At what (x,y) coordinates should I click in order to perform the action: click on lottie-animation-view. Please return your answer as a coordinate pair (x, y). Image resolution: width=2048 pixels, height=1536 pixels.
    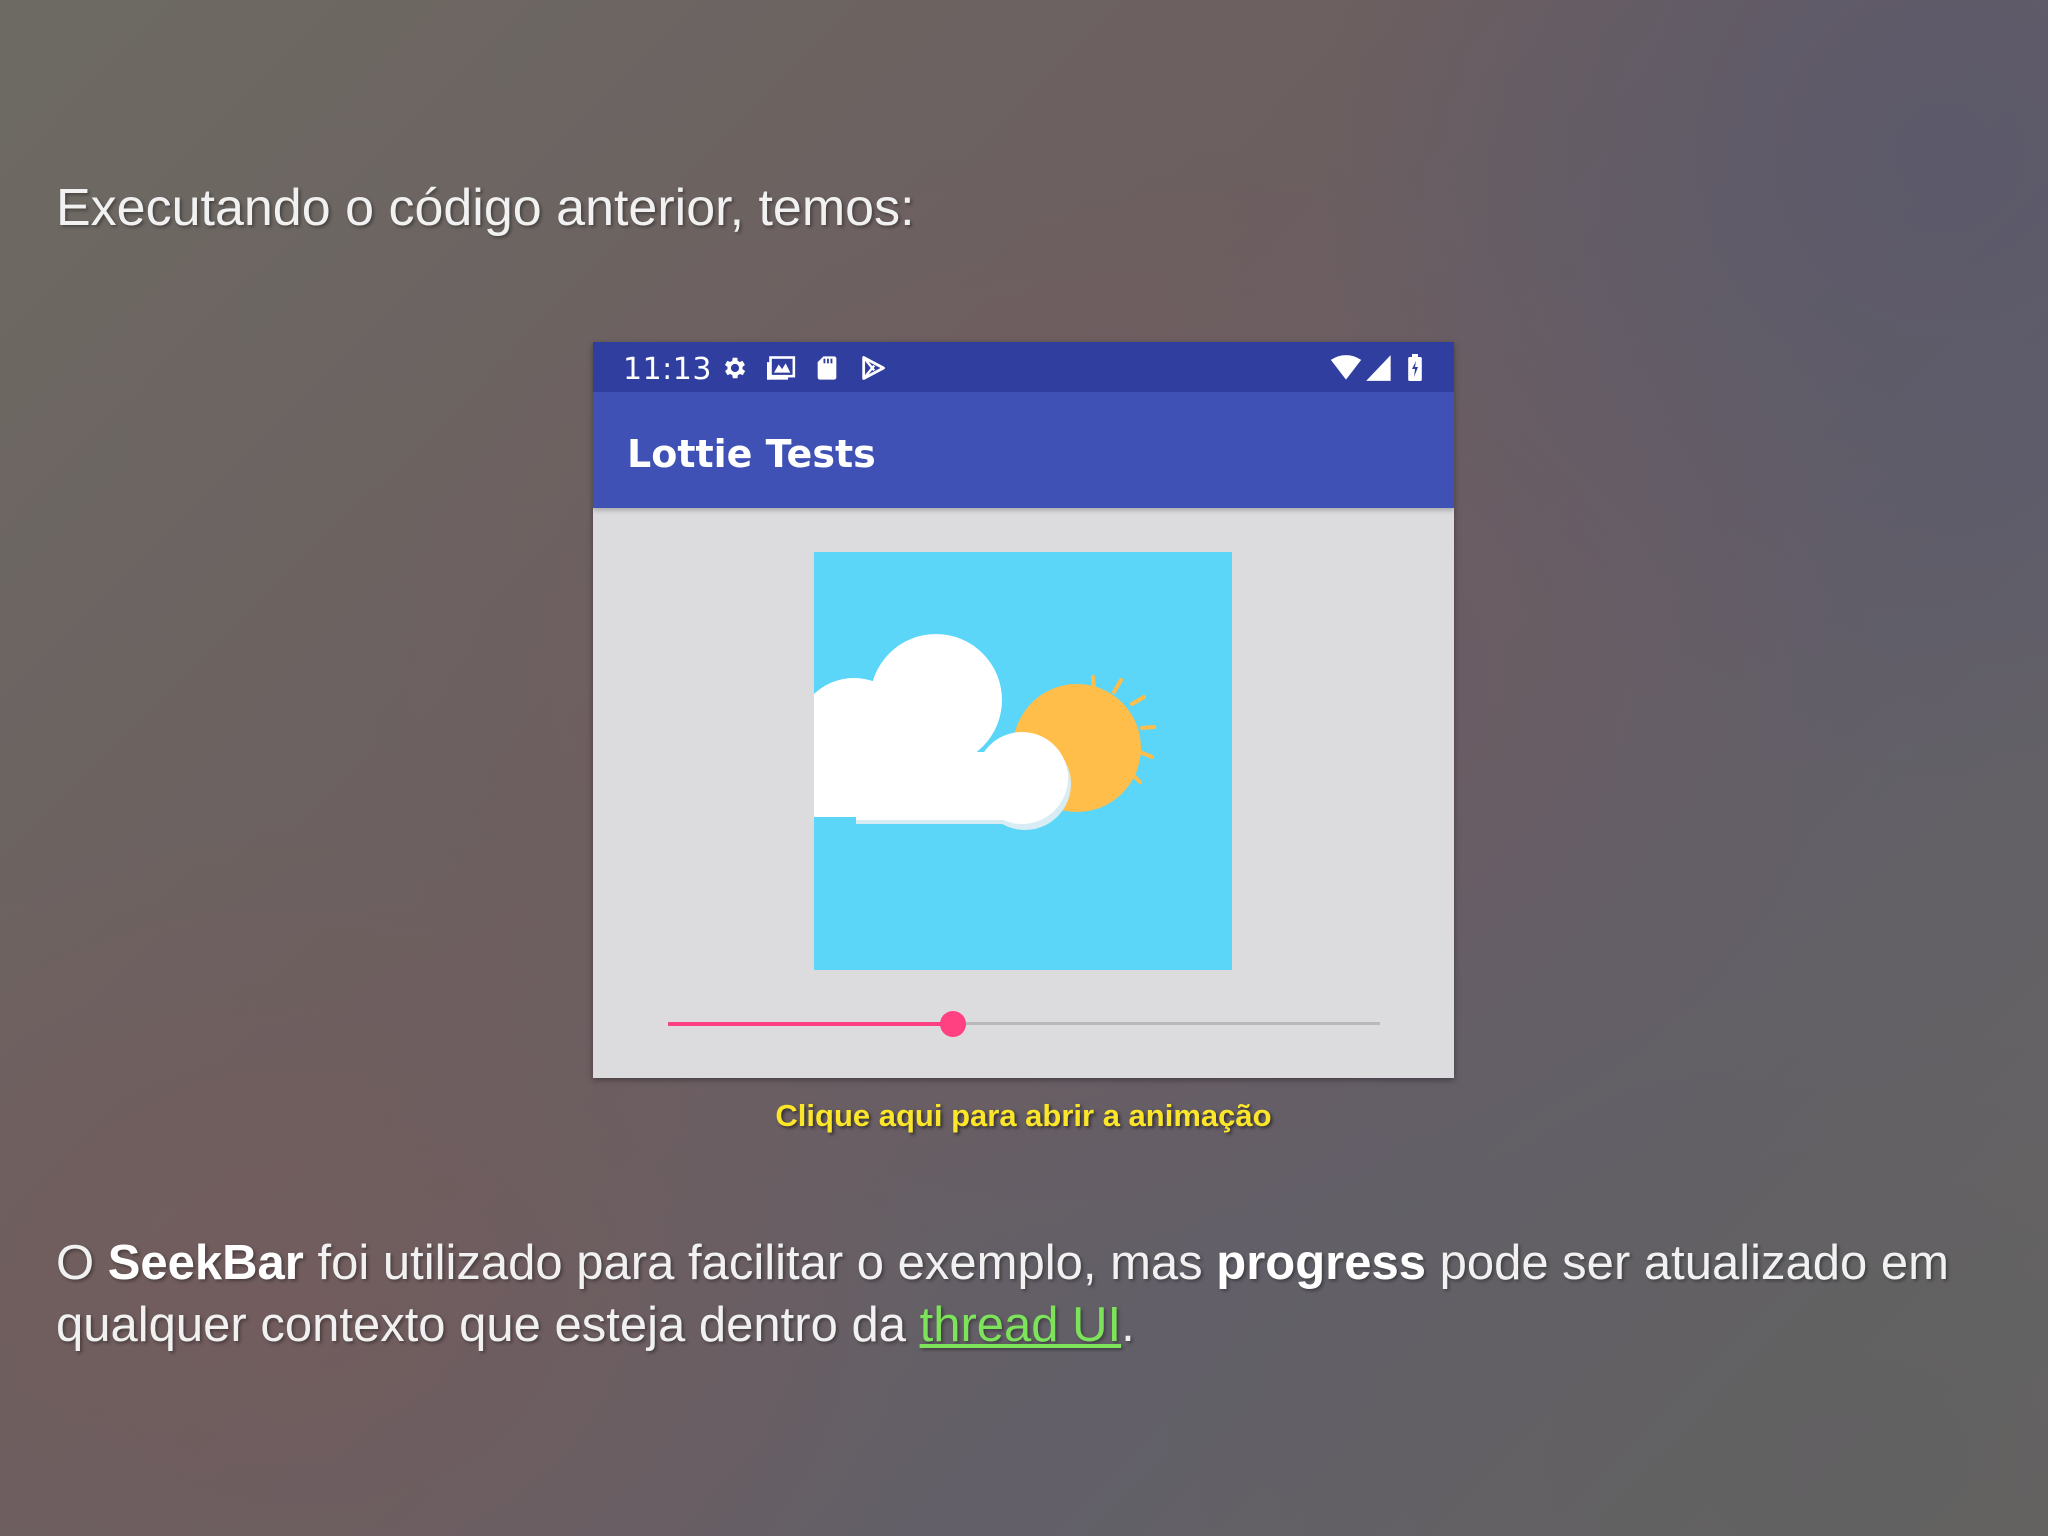
    Looking at the image, I should click on (1023, 761).